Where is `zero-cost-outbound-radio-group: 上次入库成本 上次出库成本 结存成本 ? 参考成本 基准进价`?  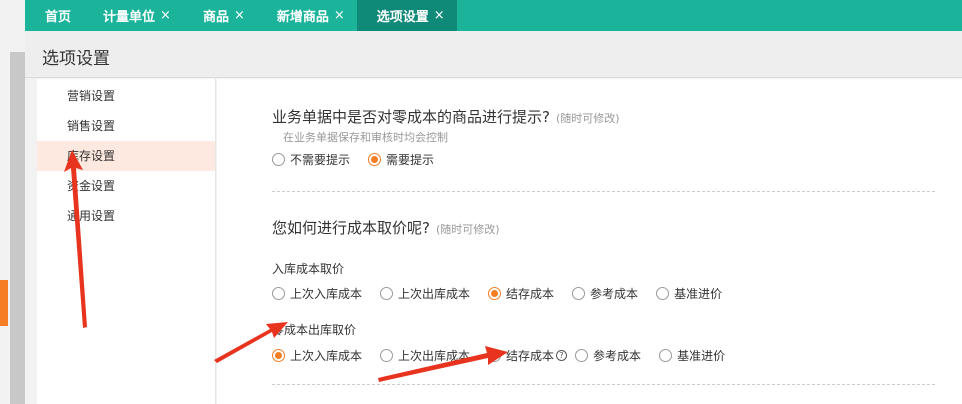 zero-cost-outbound-radio-group: 上次入库成本 上次出库成本 结存成本 ? 参考成本 基准进价 is located at coordinates (507, 355).